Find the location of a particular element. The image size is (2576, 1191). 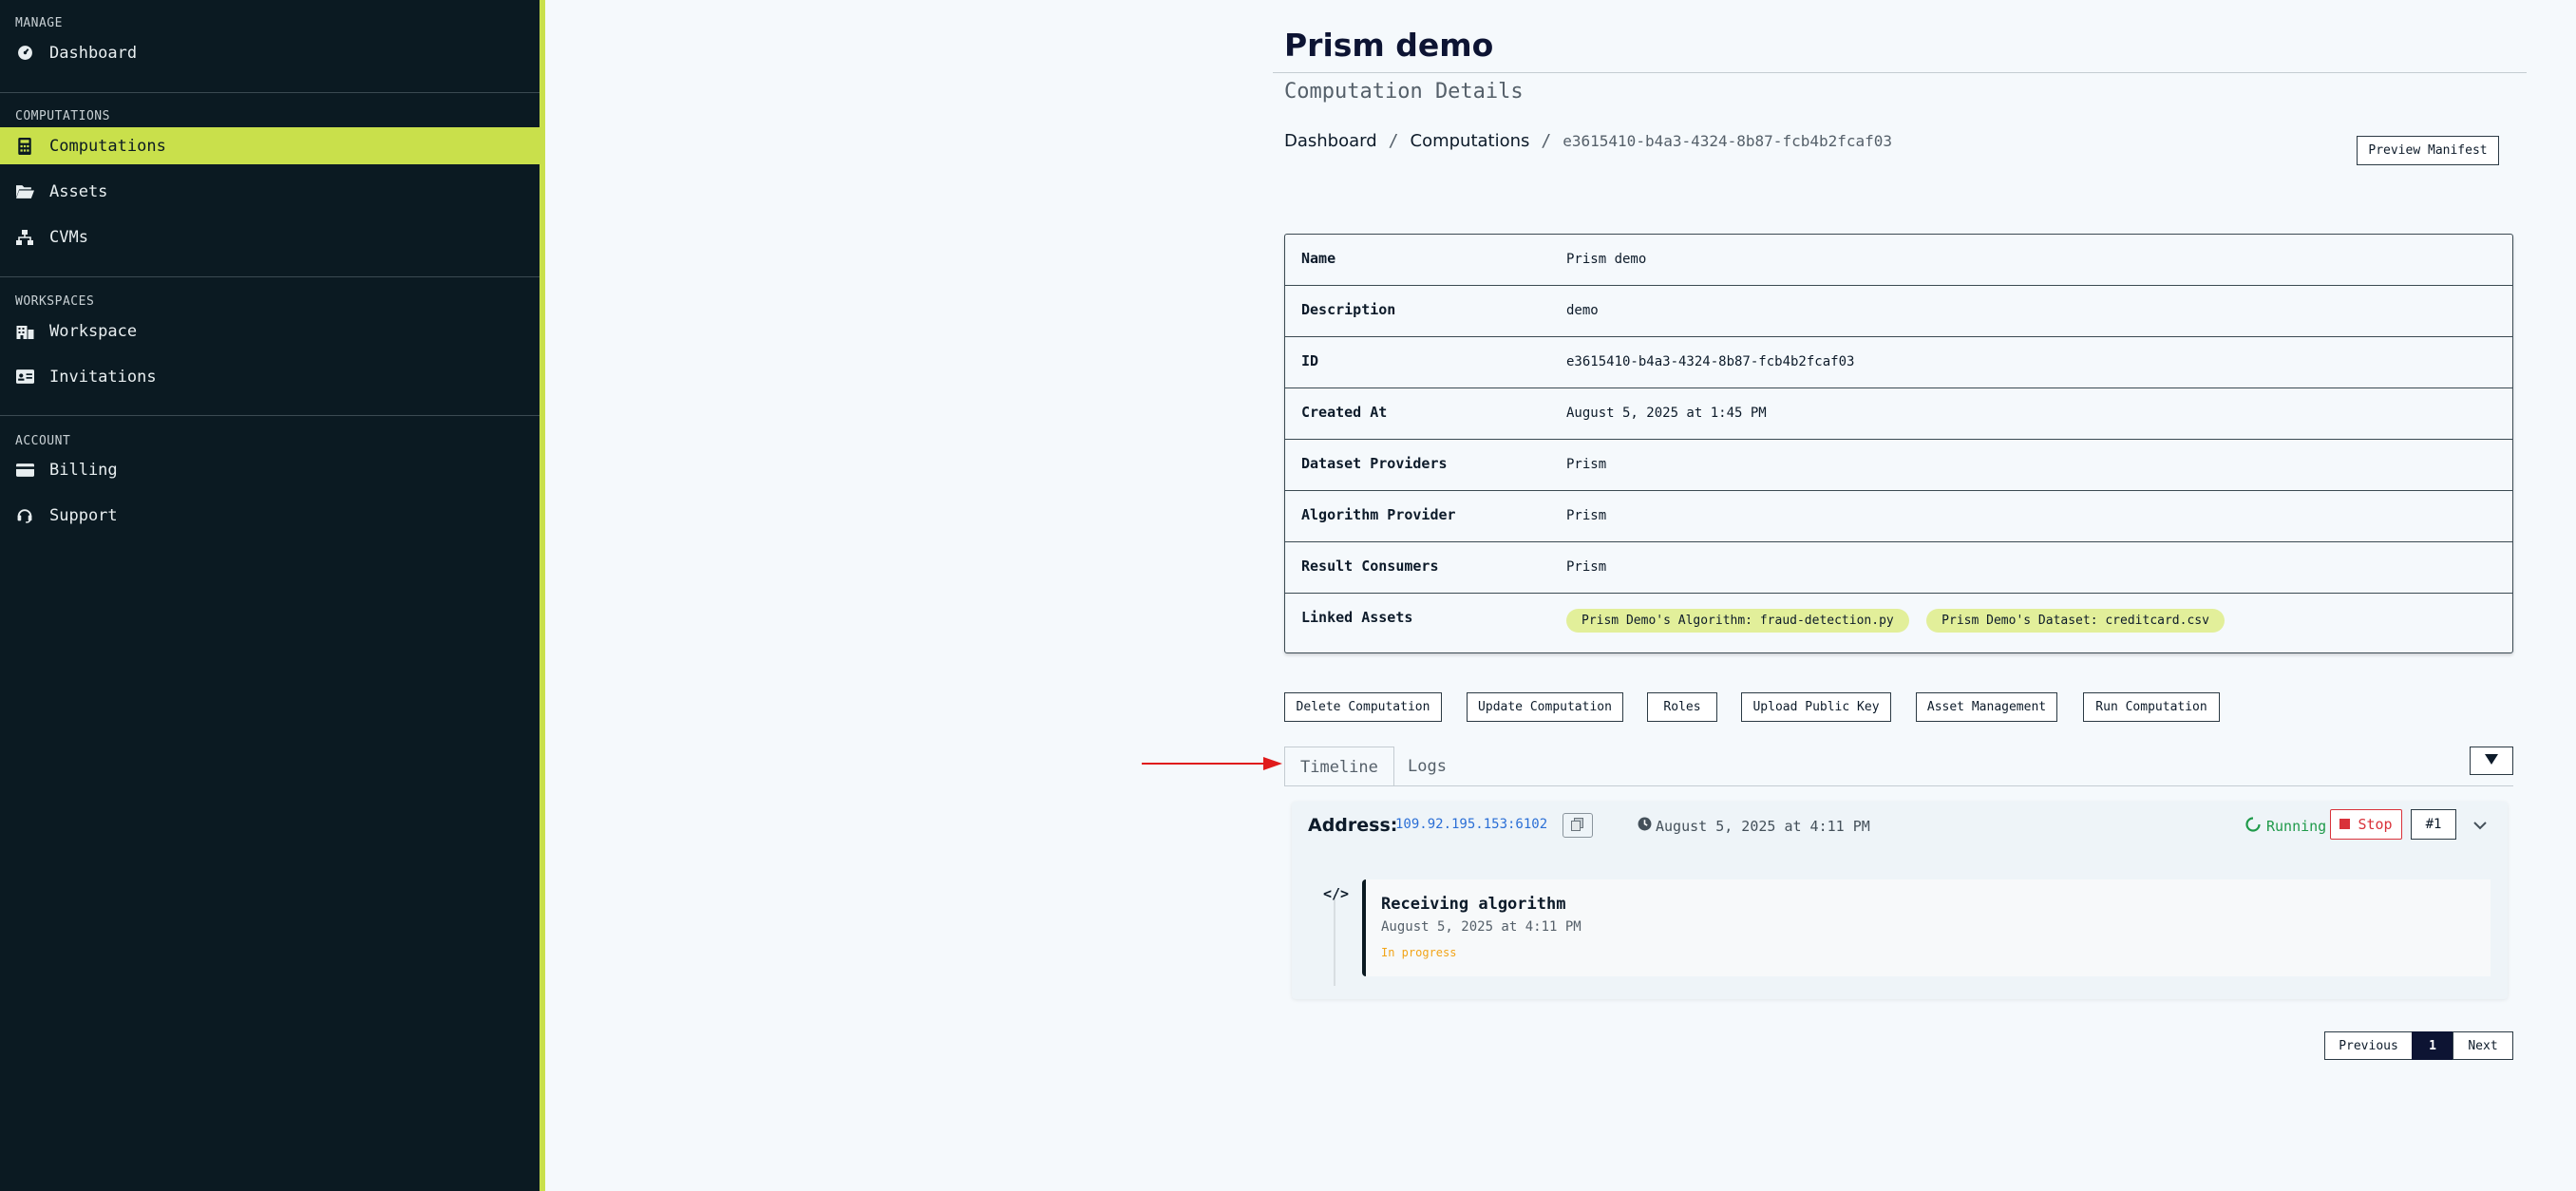

sidebar-item-label: Support is located at coordinates (83, 515).